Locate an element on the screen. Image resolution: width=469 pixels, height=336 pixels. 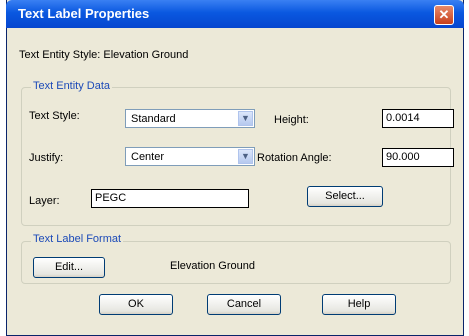
ok-button: OK is located at coordinates (136, 304).